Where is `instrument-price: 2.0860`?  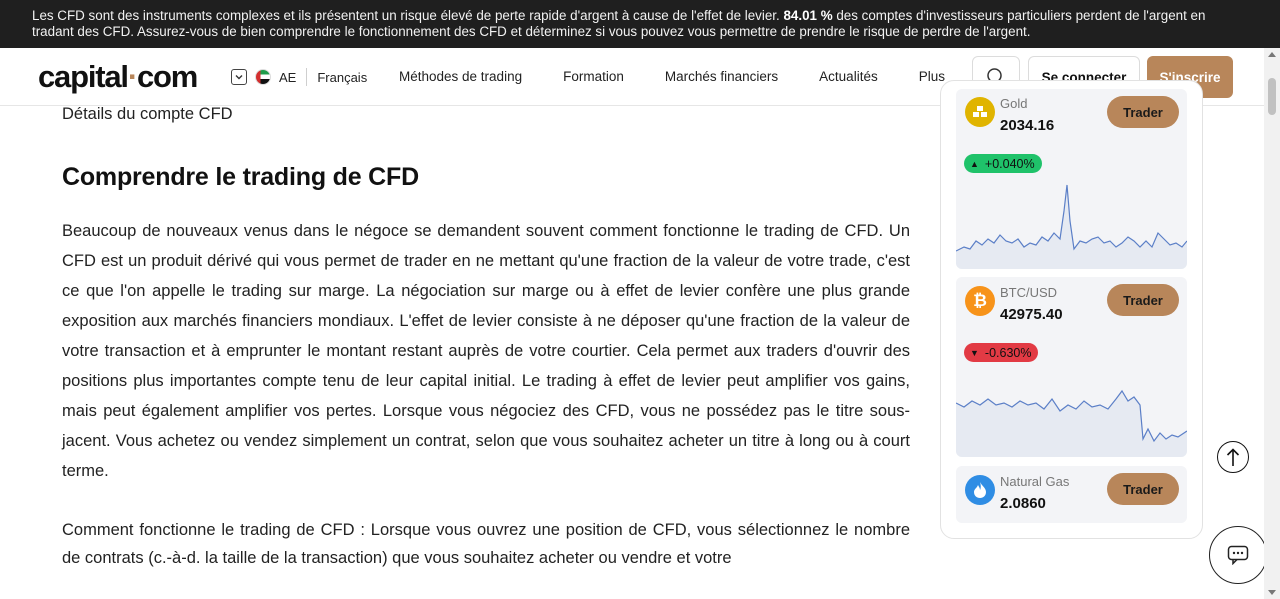 instrument-price: 2.0860 is located at coordinates (1023, 503).